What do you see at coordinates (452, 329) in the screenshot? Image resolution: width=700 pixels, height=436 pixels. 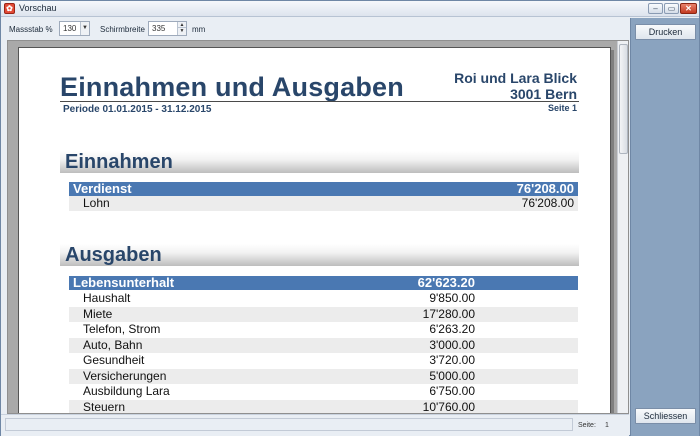 I see `row-value: 6'263.20` at bounding box center [452, 329].